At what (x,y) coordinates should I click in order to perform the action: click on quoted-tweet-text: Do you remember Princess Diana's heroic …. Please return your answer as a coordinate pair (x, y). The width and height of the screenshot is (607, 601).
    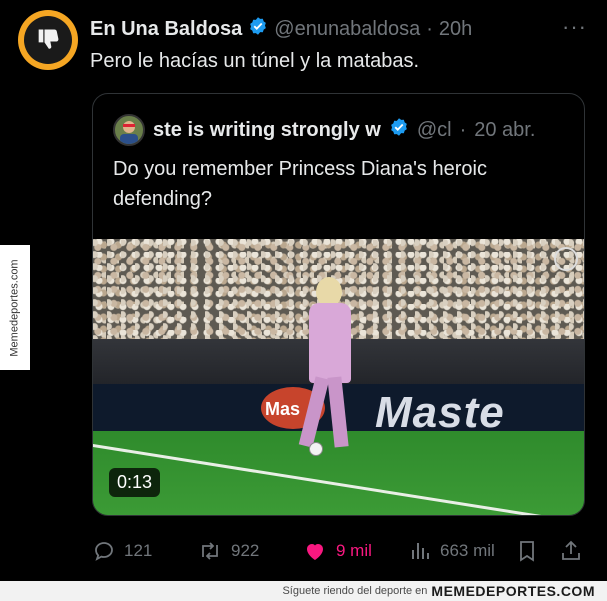
    Looking at the image, I should click on (300, 184).